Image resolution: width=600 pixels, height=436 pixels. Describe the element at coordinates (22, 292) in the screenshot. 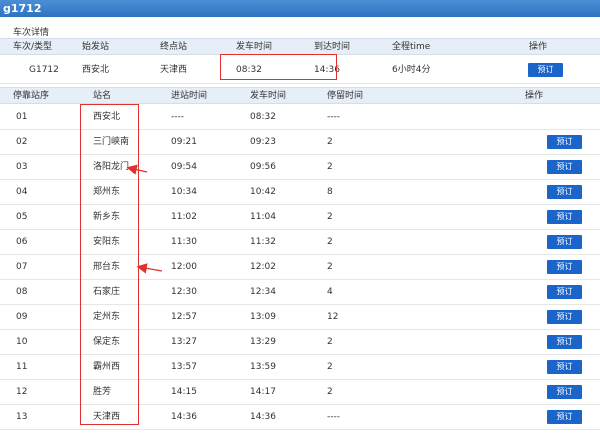

I see `stop-seq: 08` at that location.